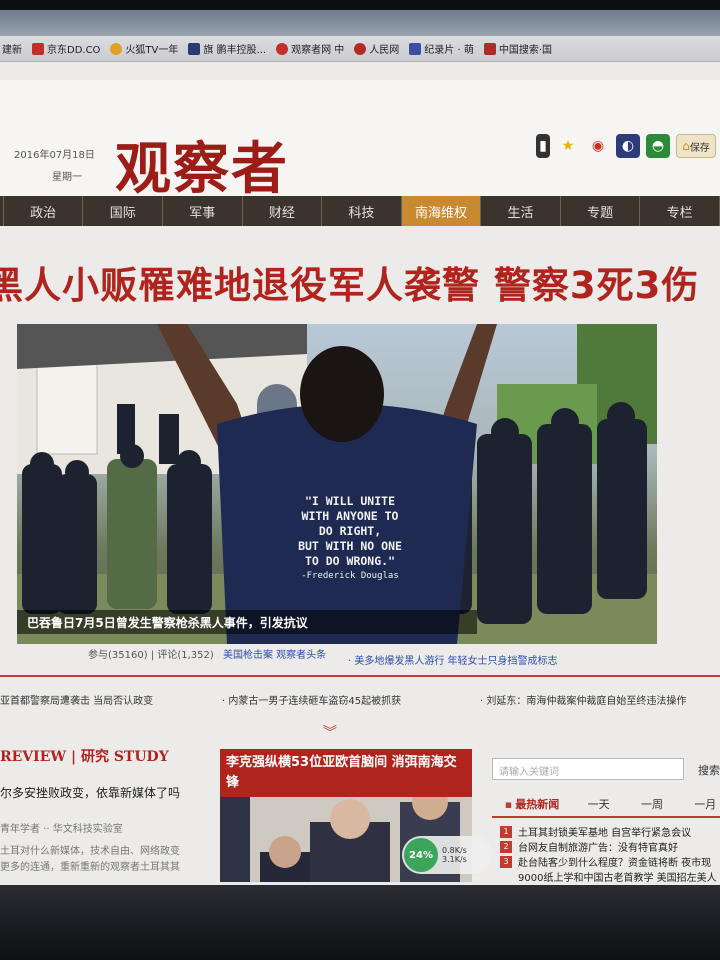 The height and width of the screenshot is (960, 720). Describe the element at coordinates (283, 211) in the screenshot. I see `nav-finance: 财经` at that location.